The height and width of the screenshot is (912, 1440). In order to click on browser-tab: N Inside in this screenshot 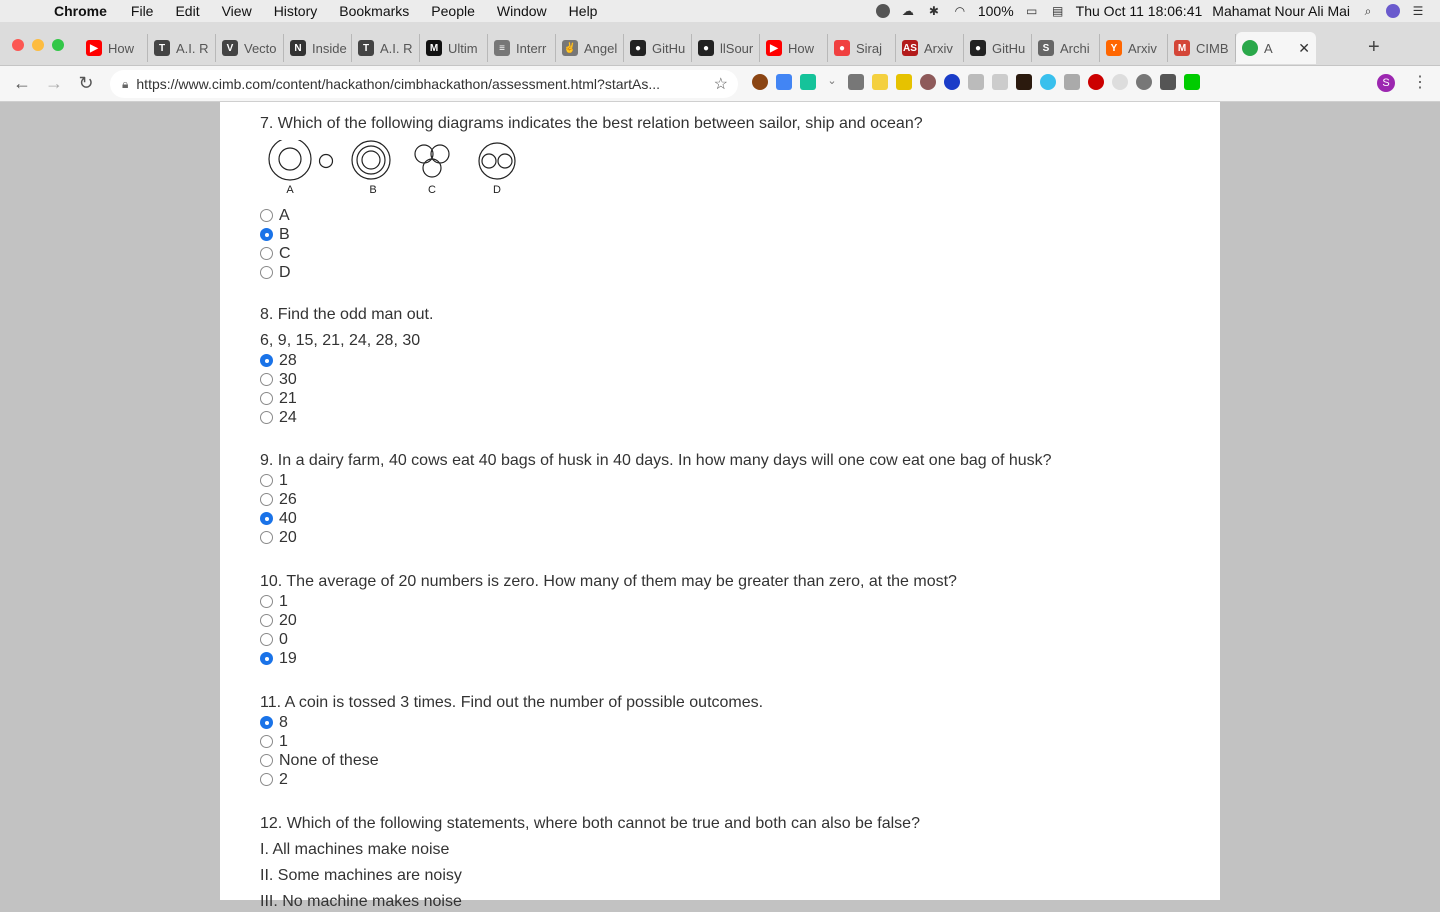, I will do `click(318, 48)`.